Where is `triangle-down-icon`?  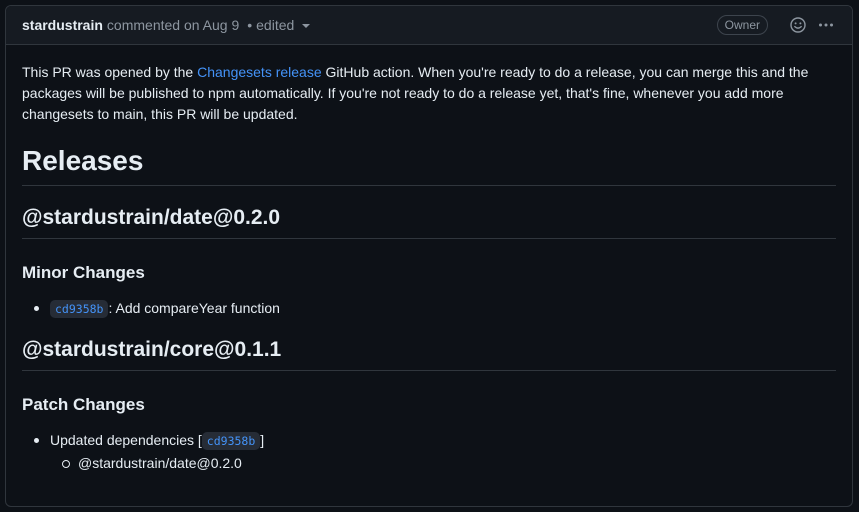
triangle-down-icon is located at coordinates (306, 26).